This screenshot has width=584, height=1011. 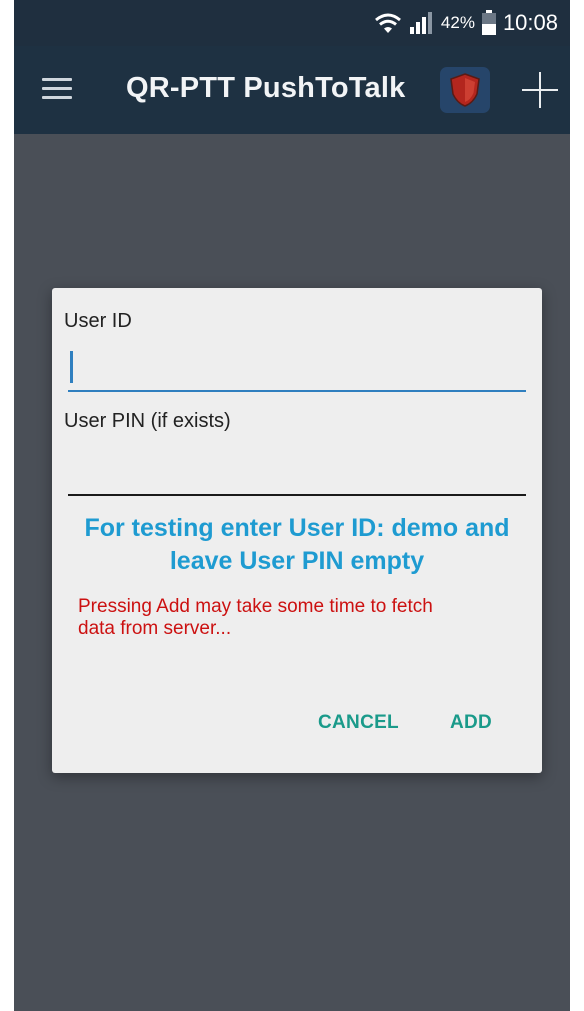 I want to click on add-button: ADD, so click(x=471, y=723).